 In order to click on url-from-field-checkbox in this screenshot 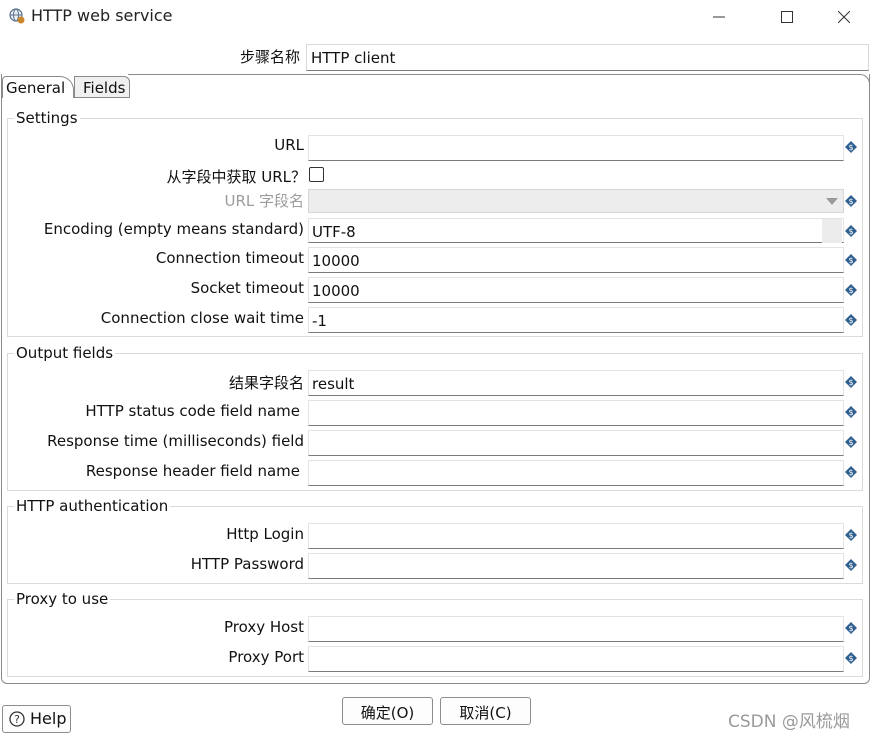, I will do `click(316, 174)`.